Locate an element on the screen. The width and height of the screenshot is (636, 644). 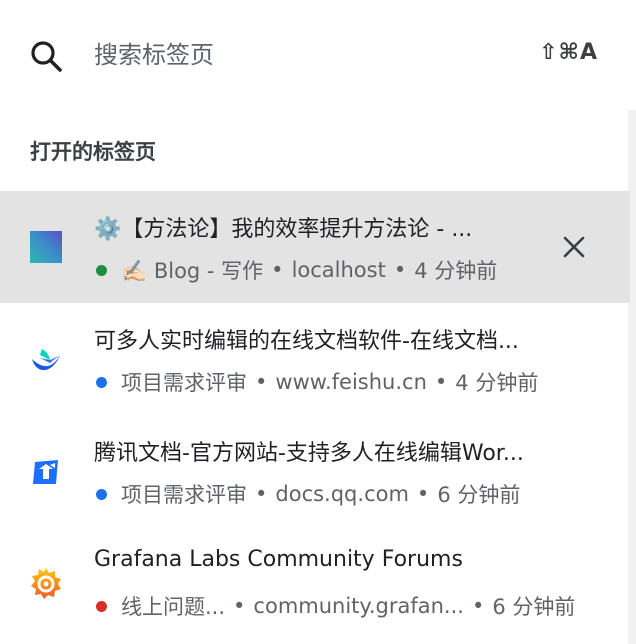
tab-title: Grafana Labs Community Forums is located at coordinates (278, 559).